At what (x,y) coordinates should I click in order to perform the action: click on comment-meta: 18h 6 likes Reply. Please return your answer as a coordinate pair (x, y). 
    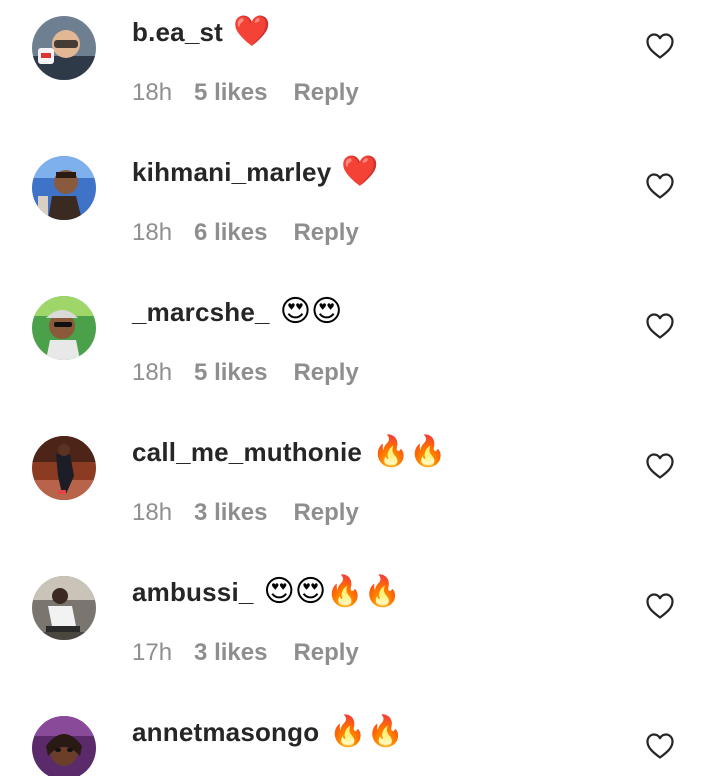
    Looking at the image, I should click on (245, 233).